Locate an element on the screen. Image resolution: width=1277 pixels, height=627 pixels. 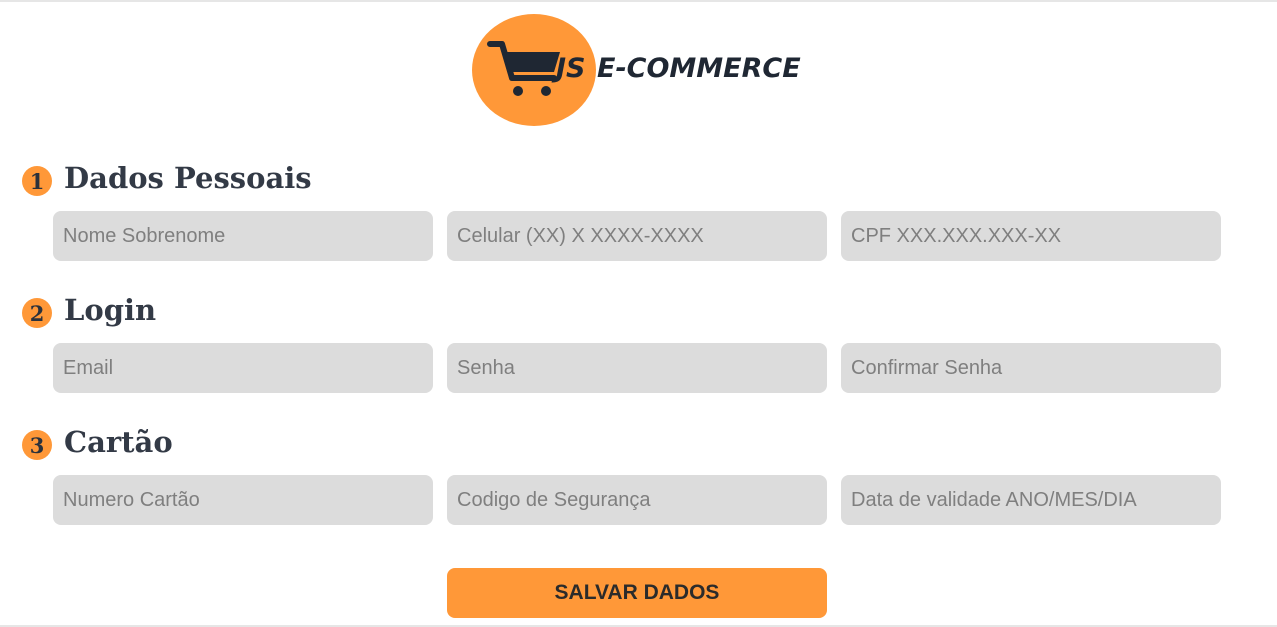
logo-name: E-COMMERCE is located at coordinates (699, 68).